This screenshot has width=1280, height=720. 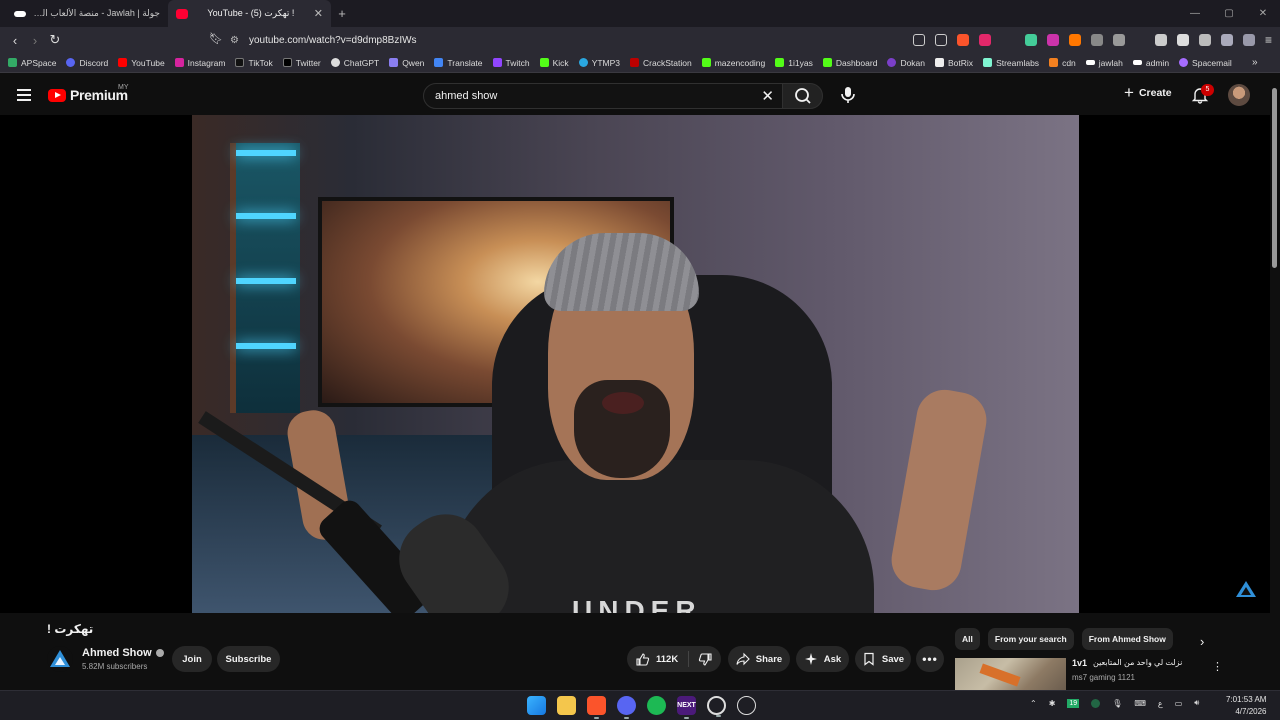 What do you see at coordinates (15, 40) in the screenshot?
I see `back-icon: ‹` at bounding box center [15, 40].